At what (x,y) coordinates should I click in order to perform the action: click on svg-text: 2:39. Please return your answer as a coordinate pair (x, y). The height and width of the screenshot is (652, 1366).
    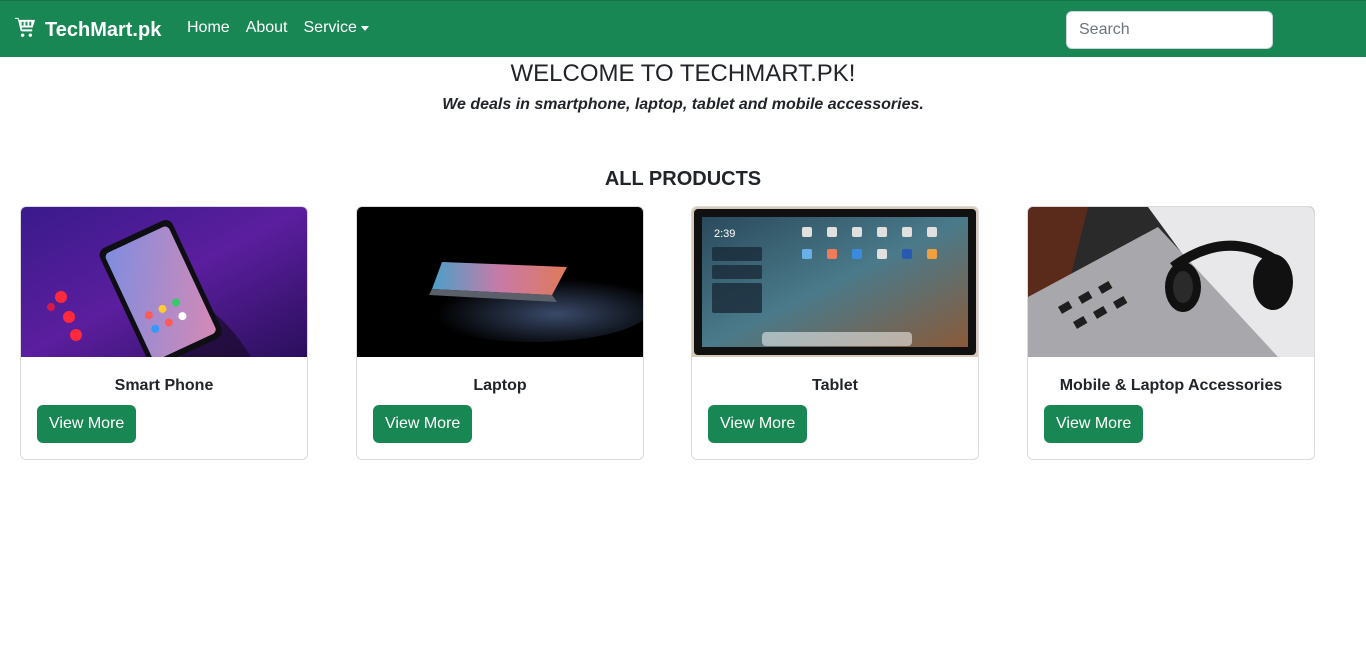
    Looking at the image, I should click on (724, 234).